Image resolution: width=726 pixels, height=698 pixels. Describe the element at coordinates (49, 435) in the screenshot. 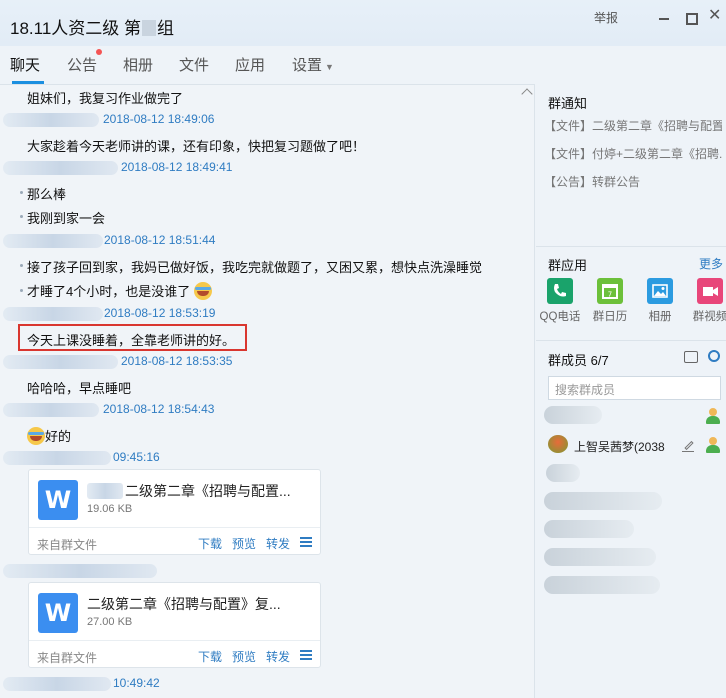

I see `message-text: 好的` at that location.